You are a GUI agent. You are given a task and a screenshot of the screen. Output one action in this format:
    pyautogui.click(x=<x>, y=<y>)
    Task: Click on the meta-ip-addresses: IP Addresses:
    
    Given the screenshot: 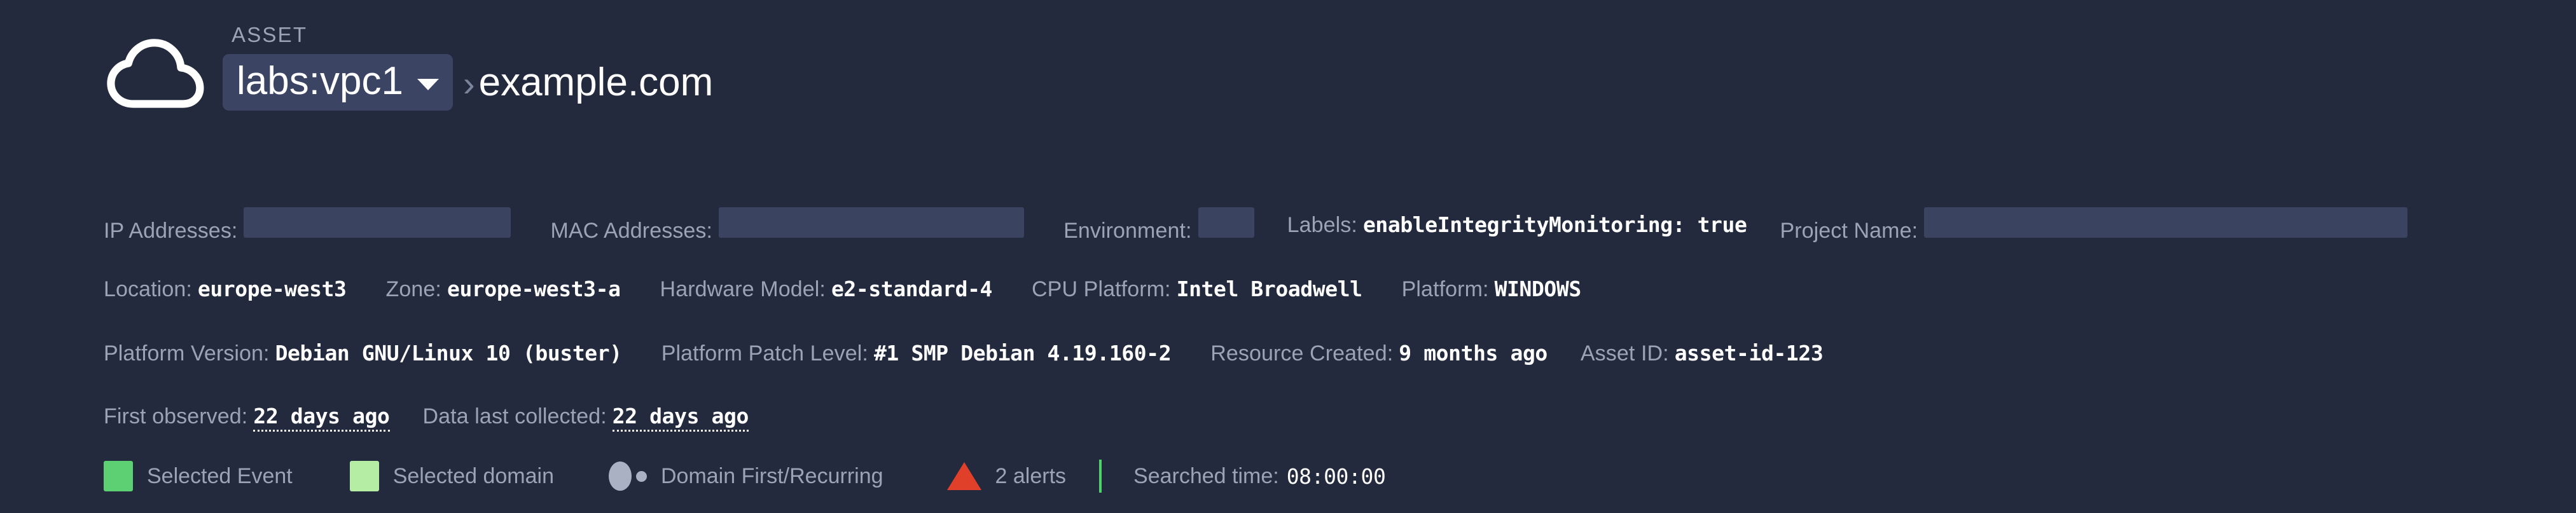 What is the action you would take?
    pyautogui.click(x=307, y=225)
    